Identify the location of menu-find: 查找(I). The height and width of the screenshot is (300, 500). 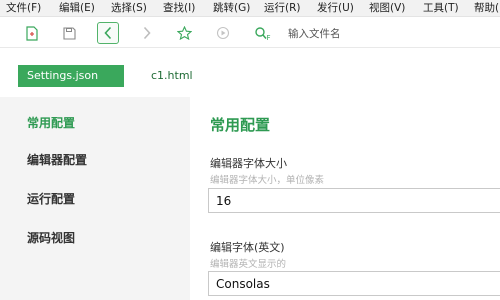
(179, 8).